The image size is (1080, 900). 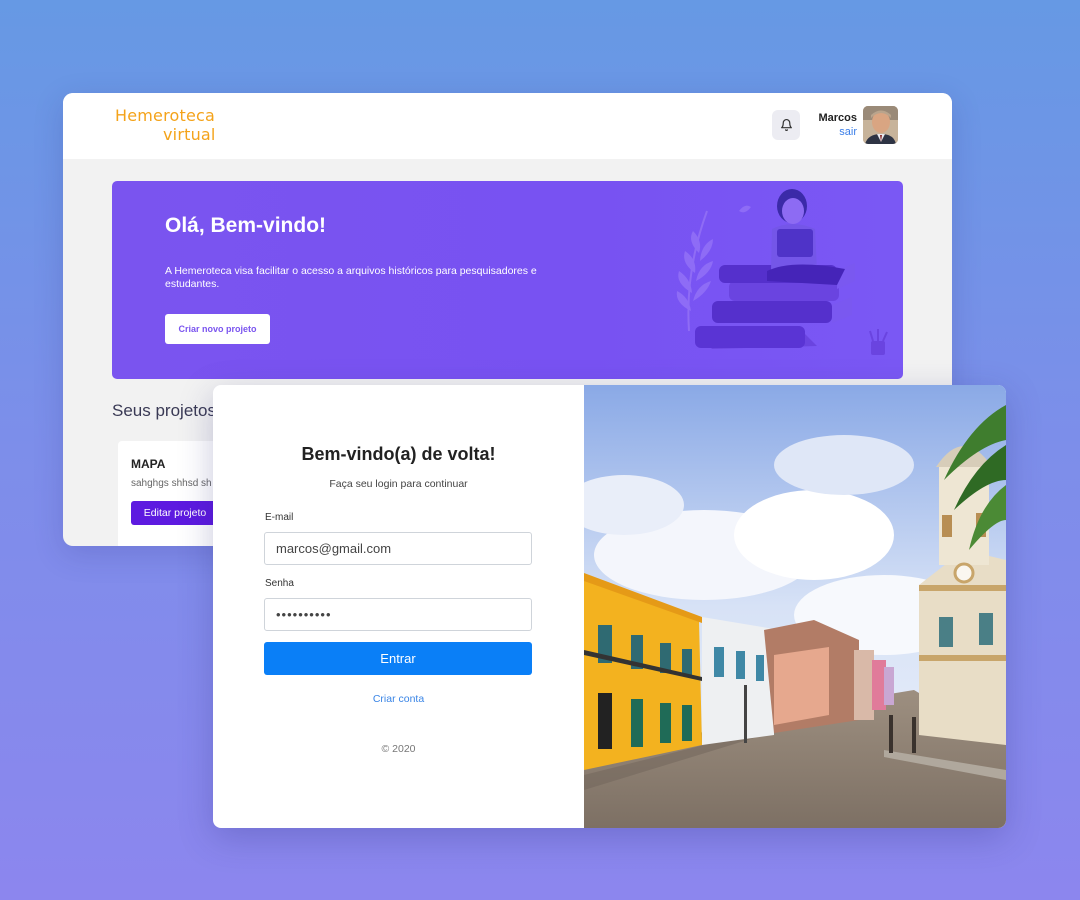 I want to click on logo-line1: Hemeroteca, so click(x=165, y=115).